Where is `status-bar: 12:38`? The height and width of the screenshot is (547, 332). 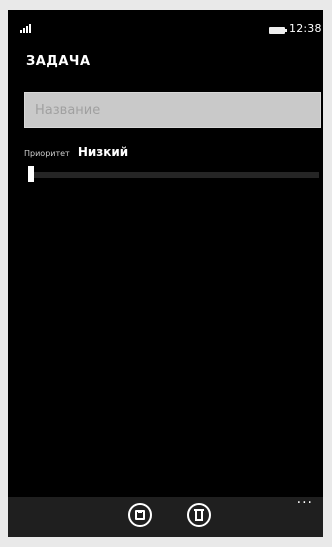 status-bar: 12:38 is located at coordinates (165, 27).